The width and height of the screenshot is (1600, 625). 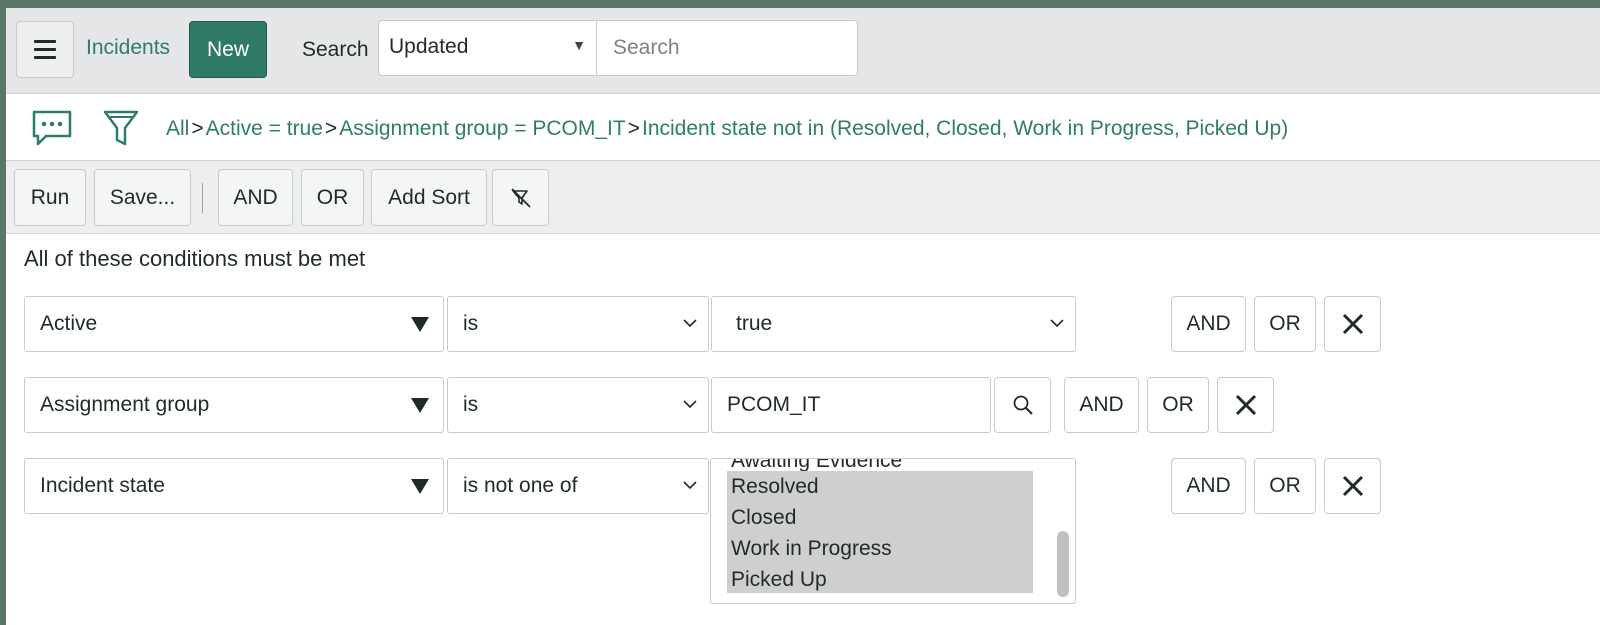 What do you see at coordinates (482, 128) in the screenshot?
I see `breadcrumb-item-assignment-group: Assignment group = PCOM_IT` at bounding box center [482, 128].